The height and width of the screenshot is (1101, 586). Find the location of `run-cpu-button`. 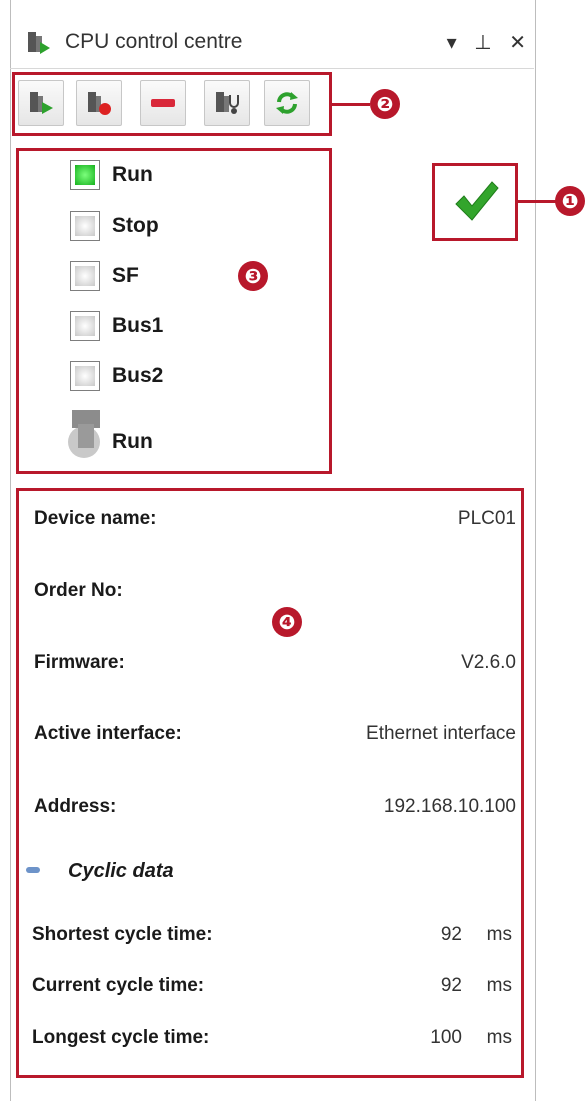

run-cpu-button is located at coordinates (41, 103).